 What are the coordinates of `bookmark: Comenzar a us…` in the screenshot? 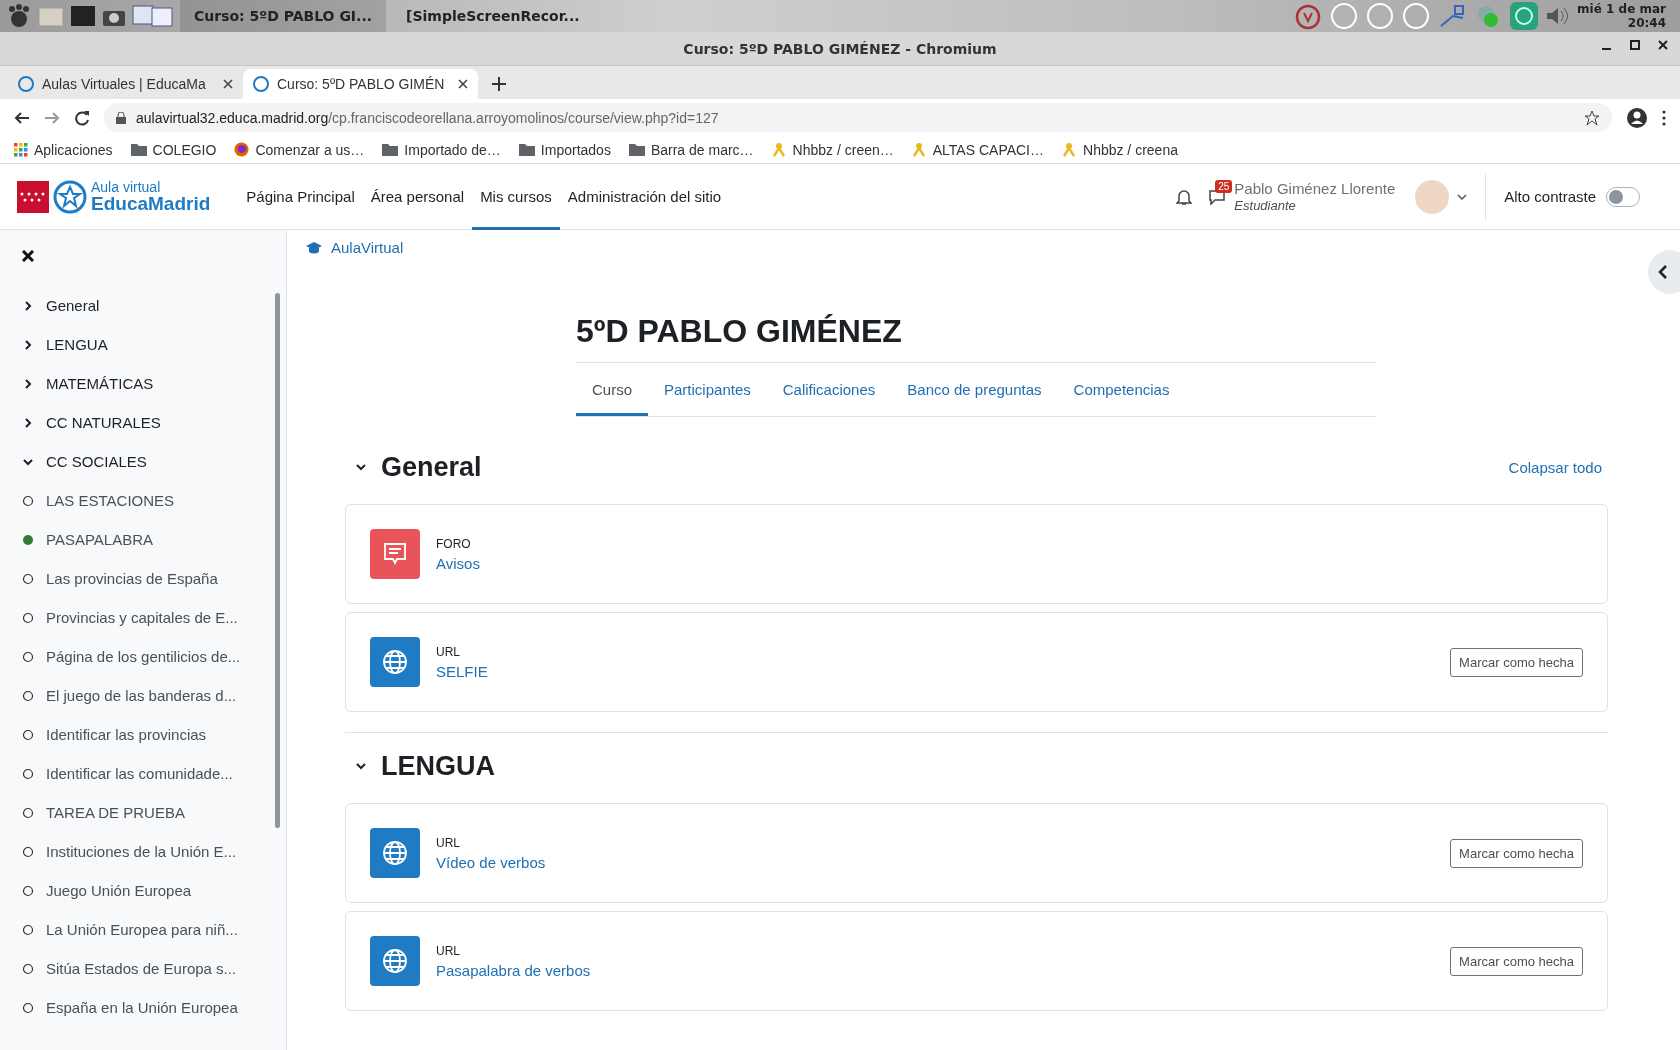 It's located at (310, 149).